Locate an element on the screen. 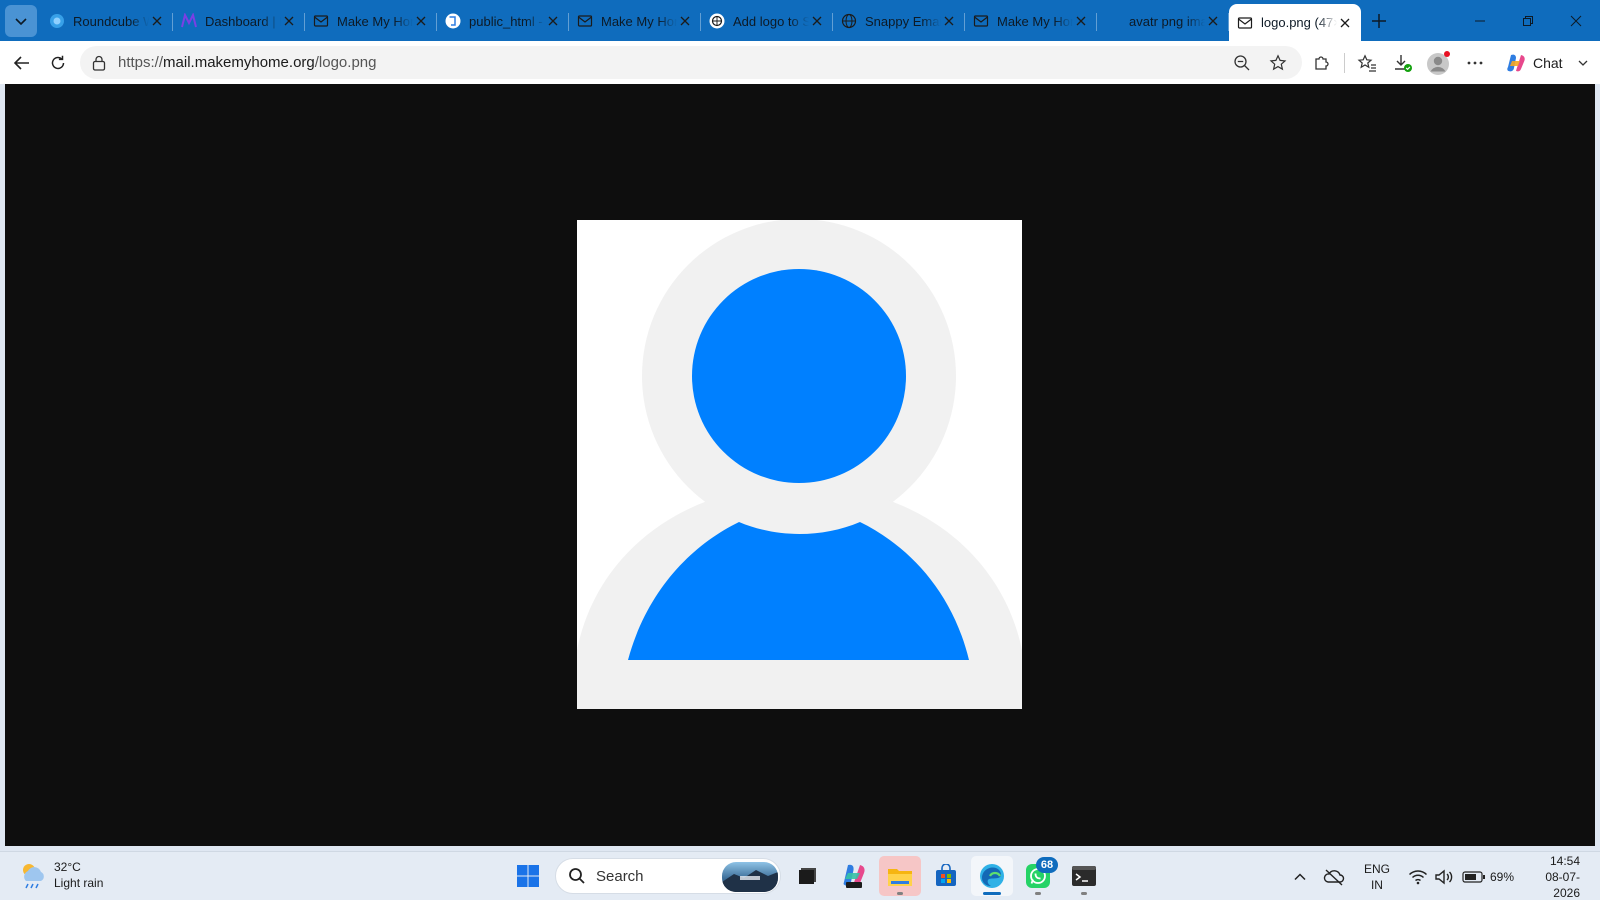 This screenshot has height=900, width=1600. tab-active: logo.png (47× is located at coordinates (1295, 22).